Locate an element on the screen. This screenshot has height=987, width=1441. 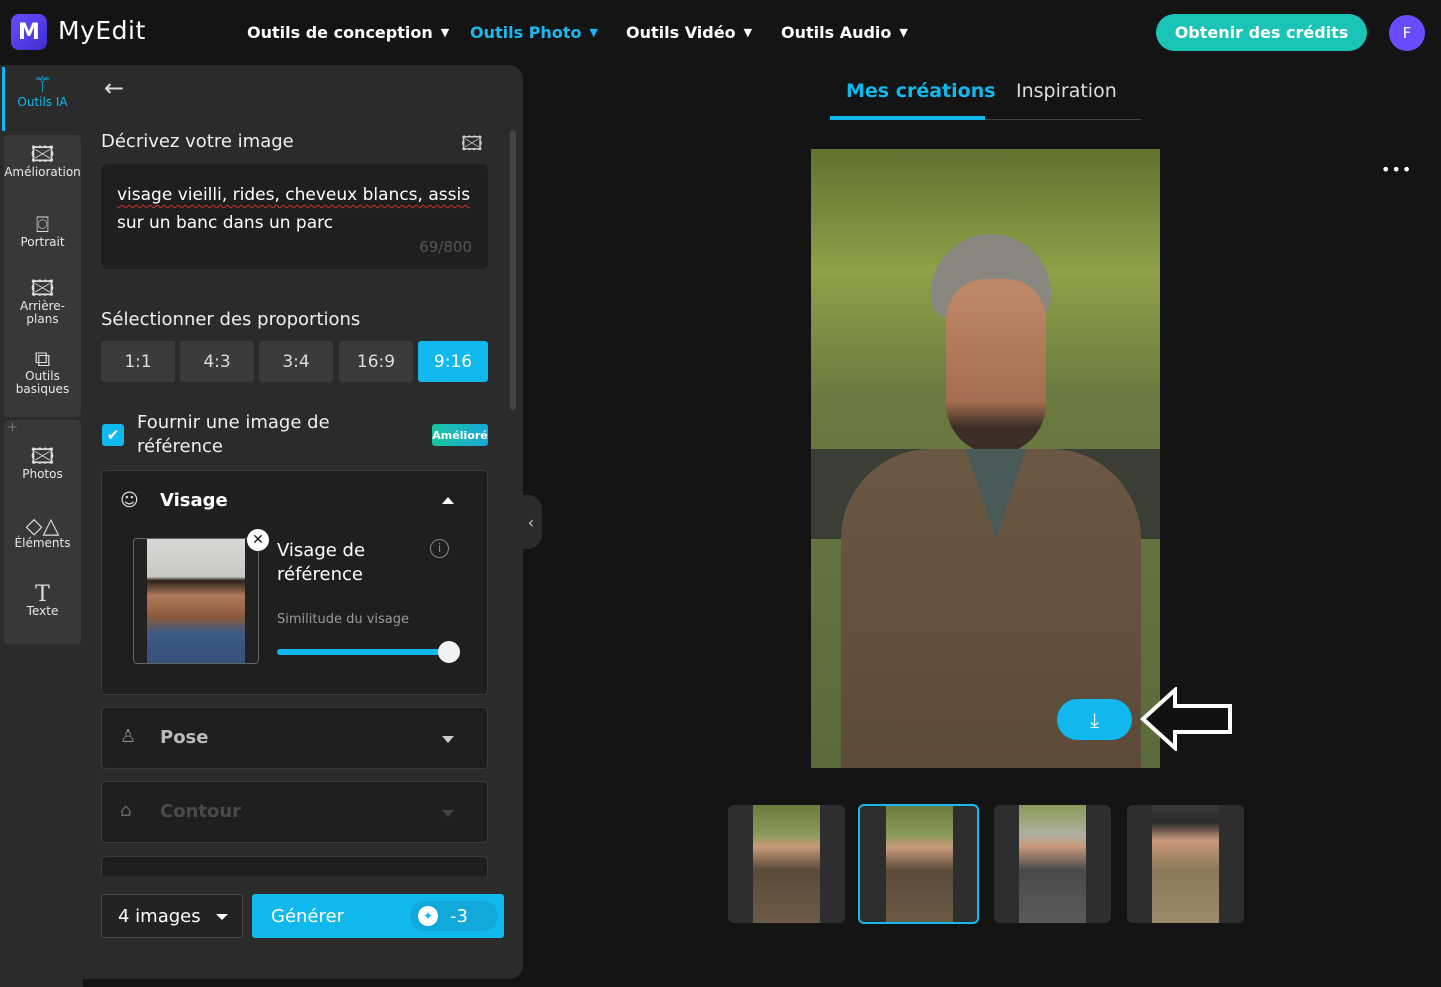
dropdown-caret-icon is located at coordinates (222, 917).